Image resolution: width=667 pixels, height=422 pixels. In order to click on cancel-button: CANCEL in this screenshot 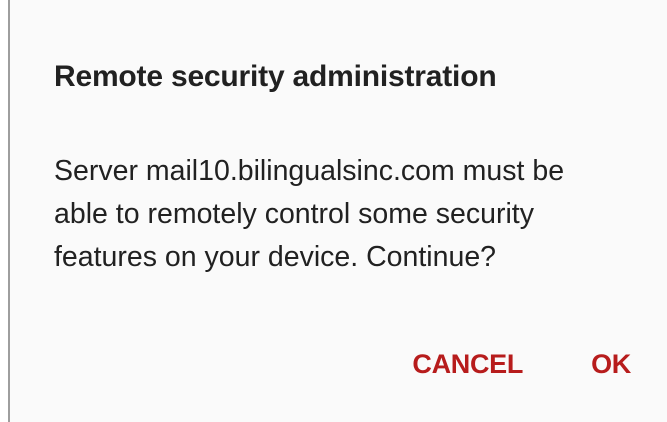, I will do `click(467, 364)`.